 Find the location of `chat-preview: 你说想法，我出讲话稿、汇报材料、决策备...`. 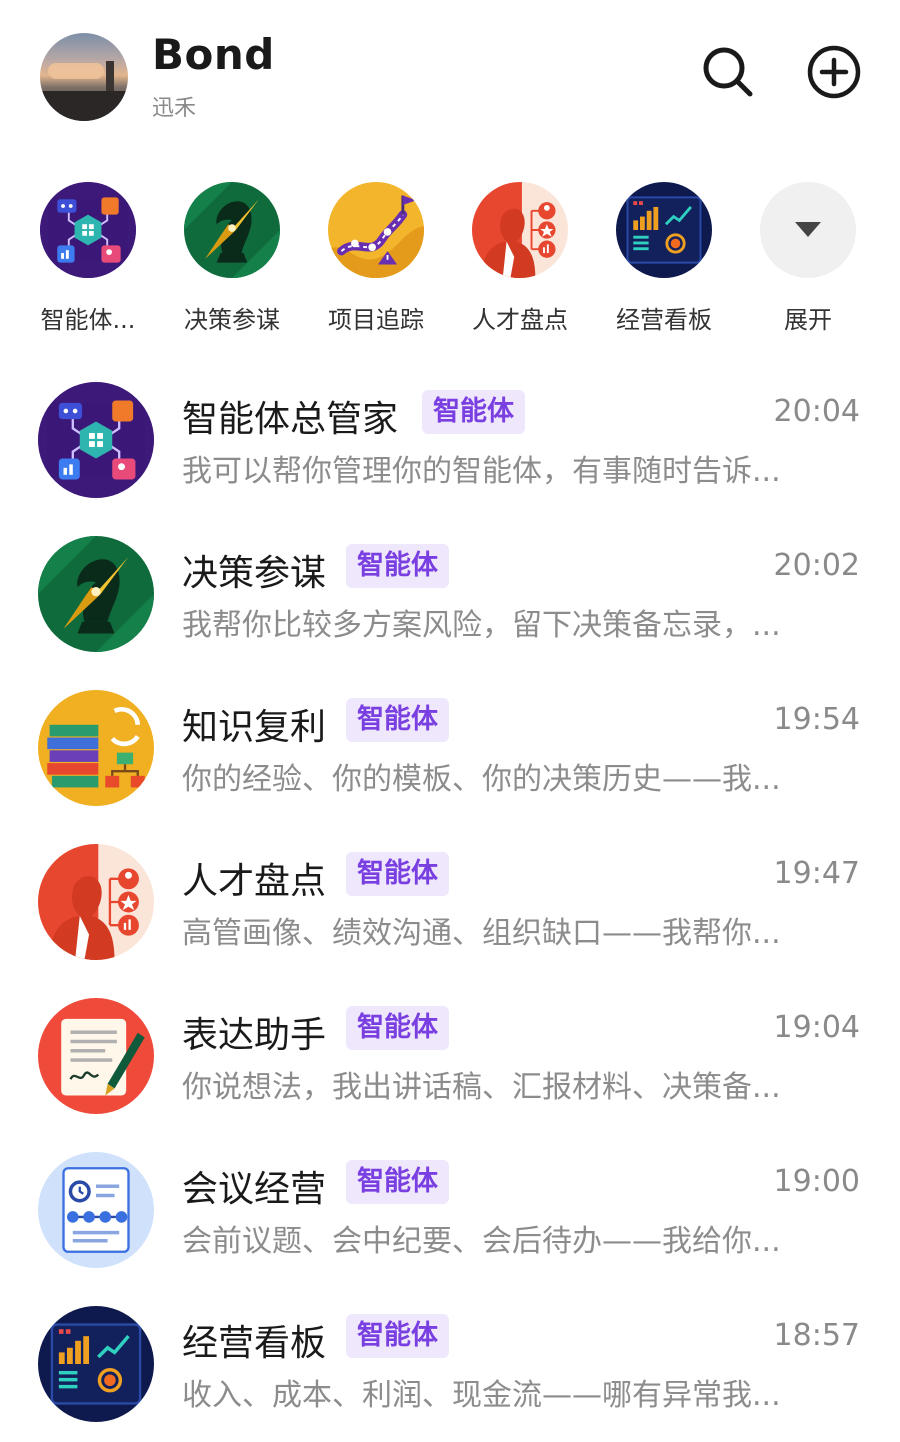

chat-preview: 你说想法，我出讲话稿、汇报材料、决策备... is located at coordinates (481, 1087).